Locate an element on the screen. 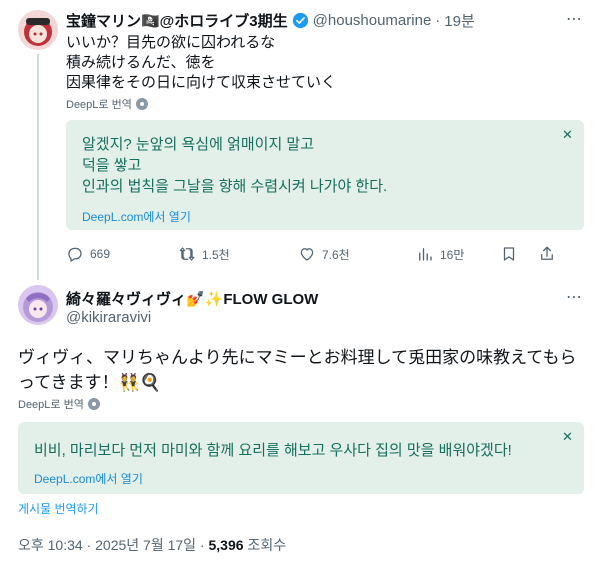 Image resolution: width=600 pixels, height=562 pixels. post2-line: ヴィヴィ、マリちゃんより先にマミーとお料理して兎田家の味教えてもら is located at coordinates (297, 357).